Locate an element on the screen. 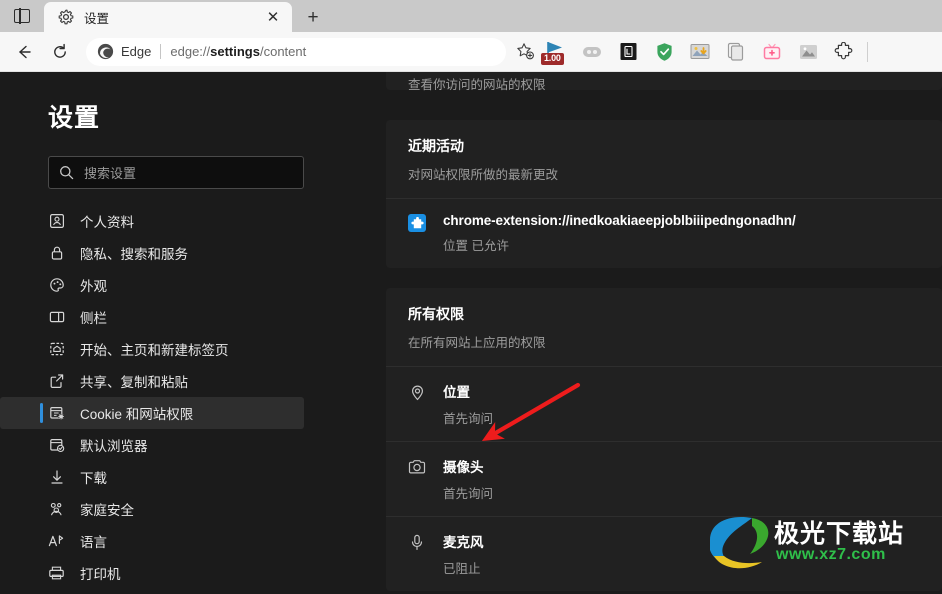 This screenshot has width=942, height=594. permission-row-body: 麦克风 已阻止 is located at coordinates (681, 554).